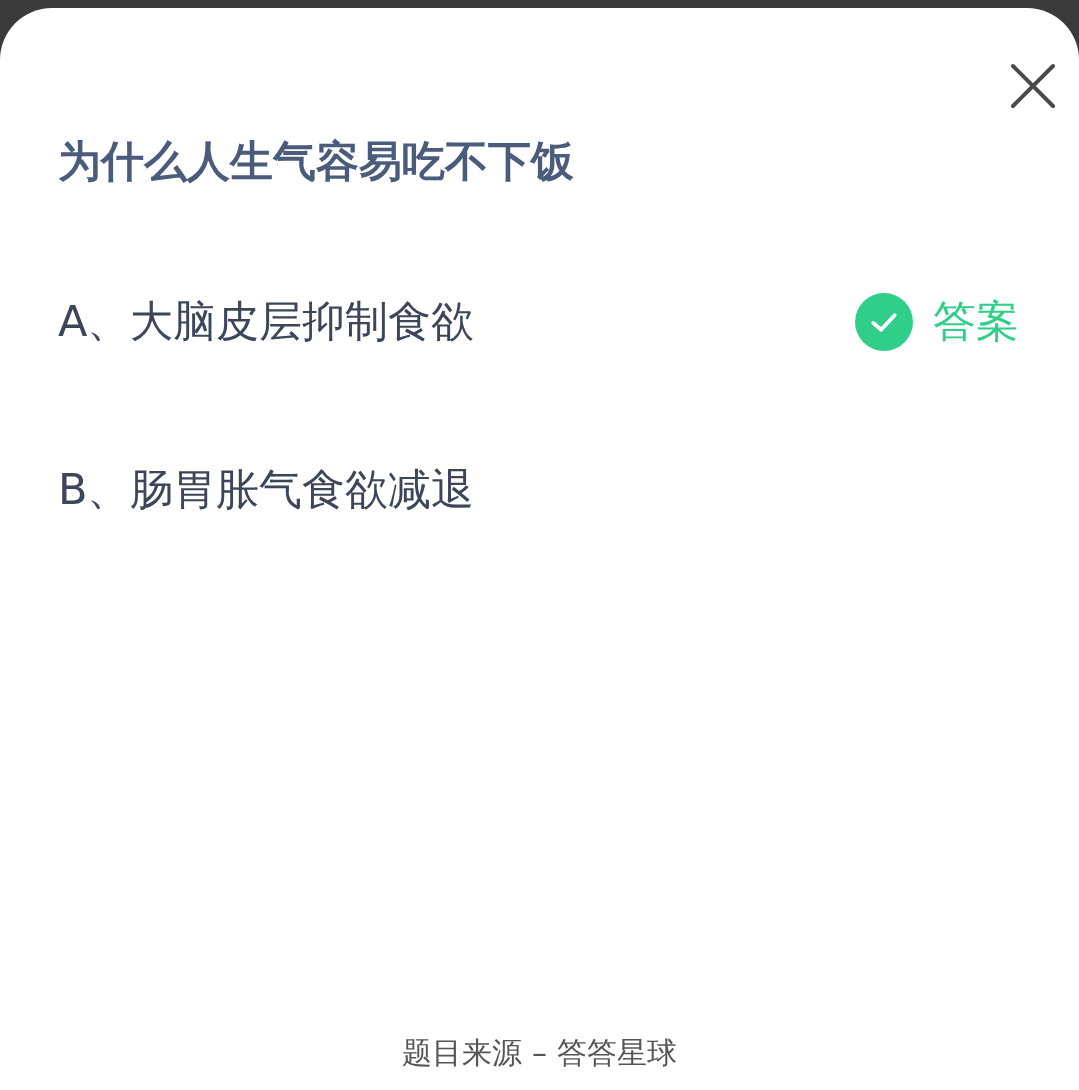 This screenshot has height=1090, width=1079. What do you see at coordinates (266, 322) in the screenshot?
I see `option-text: A、大脑皮层抑制食欲` at bounding box center [266, 322].